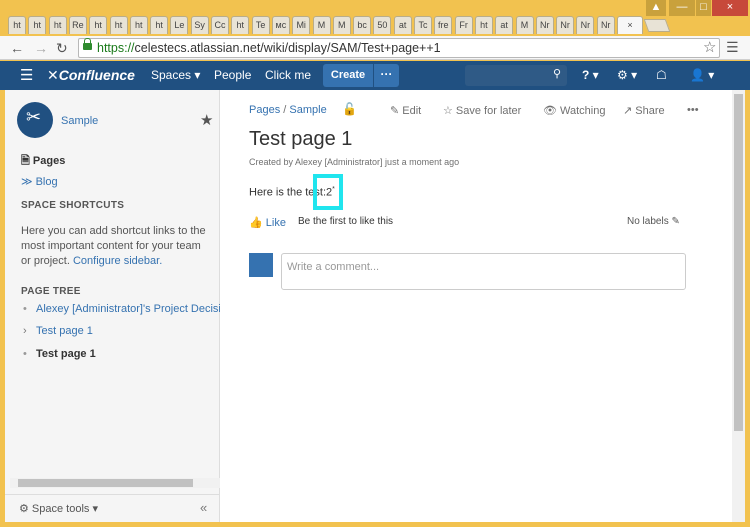 The image size is (750, 527). Describe the element at coordinates (206, 120) in the screenshot. I see `favourite-star-icon: ★` at that location.